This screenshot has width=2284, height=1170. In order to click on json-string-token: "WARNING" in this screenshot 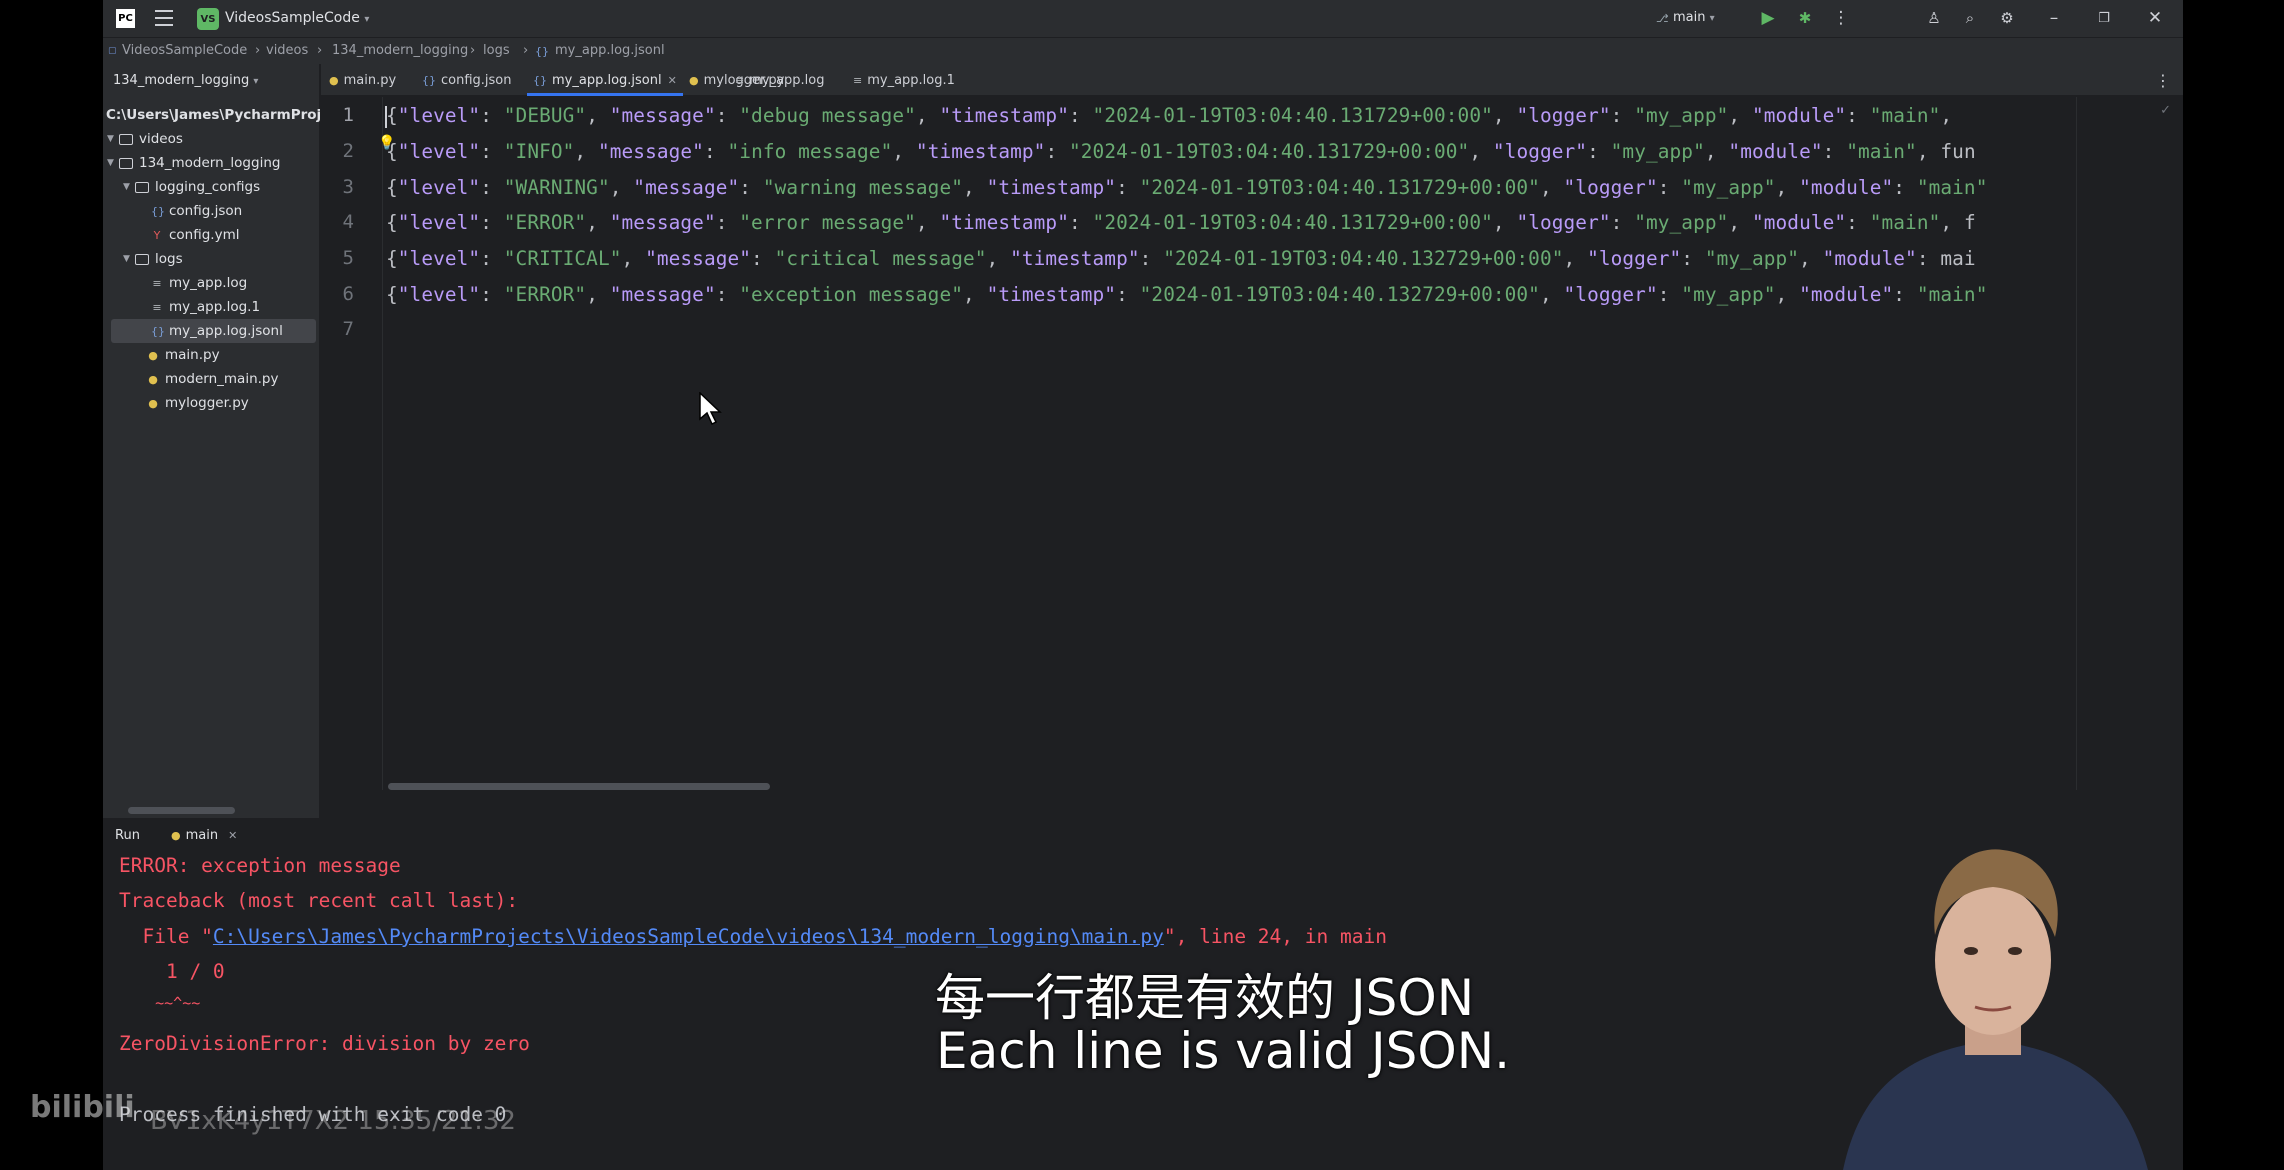, I will do `click(556, 187)`.